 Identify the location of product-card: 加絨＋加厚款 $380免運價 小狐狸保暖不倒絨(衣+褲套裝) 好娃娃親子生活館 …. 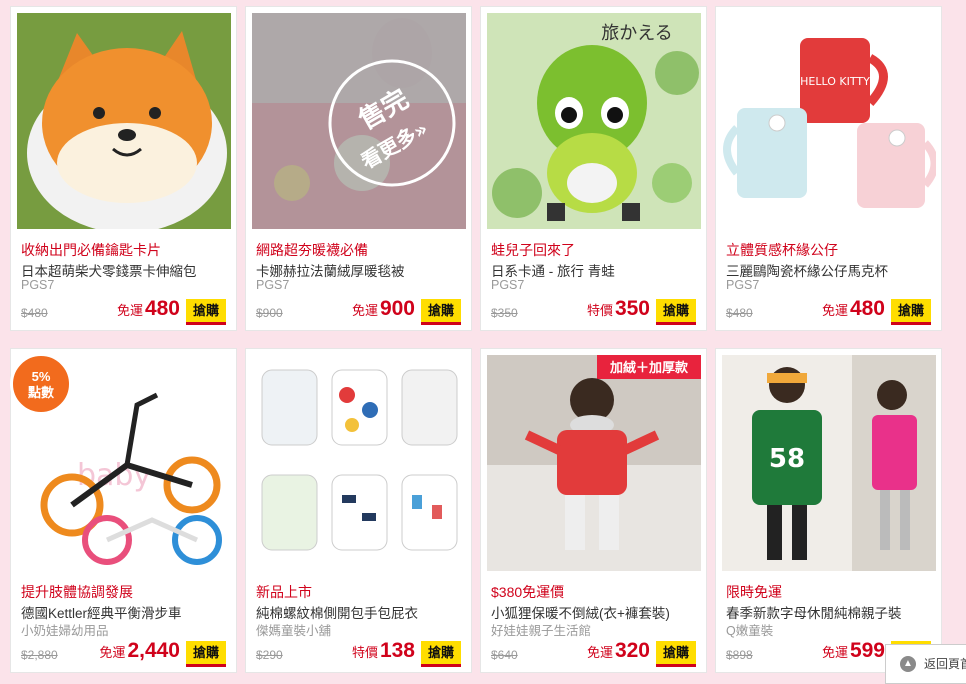
(593, 510).